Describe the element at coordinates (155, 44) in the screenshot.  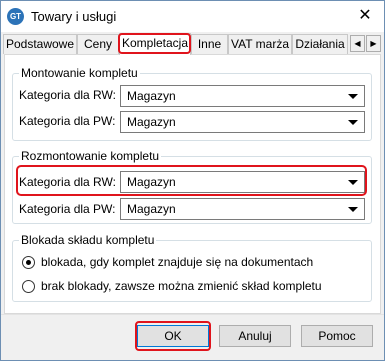
I see `tab-kompletacja: Kompletacja` at that location.